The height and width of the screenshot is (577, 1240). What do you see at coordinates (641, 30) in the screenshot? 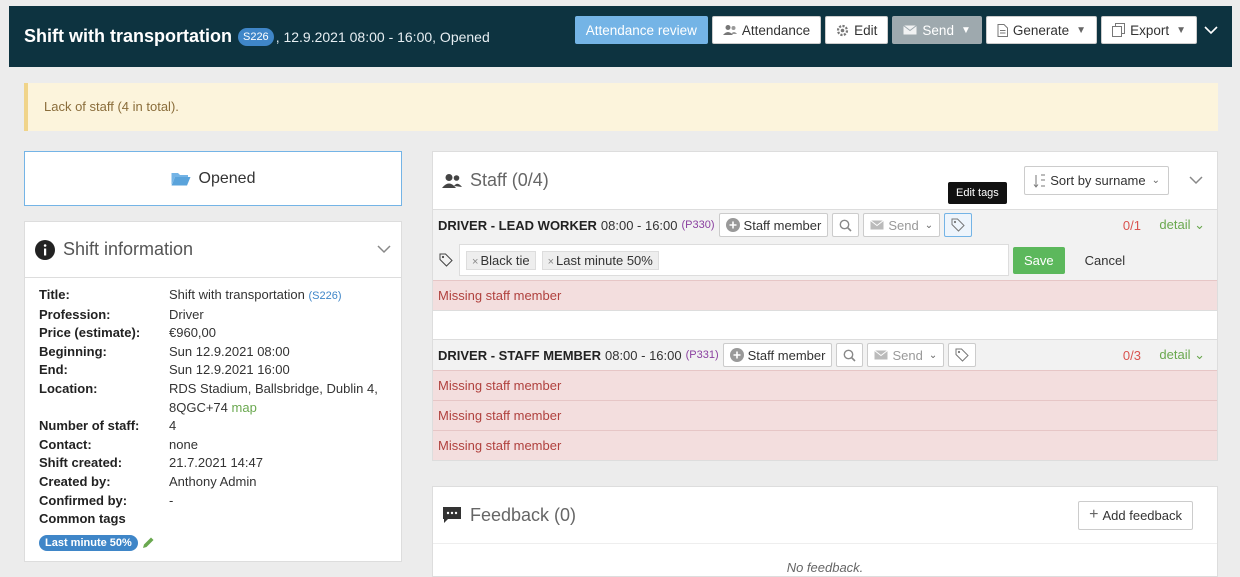
I see `attendance-review-button: Attendance review` at bounding box center [641, 30].